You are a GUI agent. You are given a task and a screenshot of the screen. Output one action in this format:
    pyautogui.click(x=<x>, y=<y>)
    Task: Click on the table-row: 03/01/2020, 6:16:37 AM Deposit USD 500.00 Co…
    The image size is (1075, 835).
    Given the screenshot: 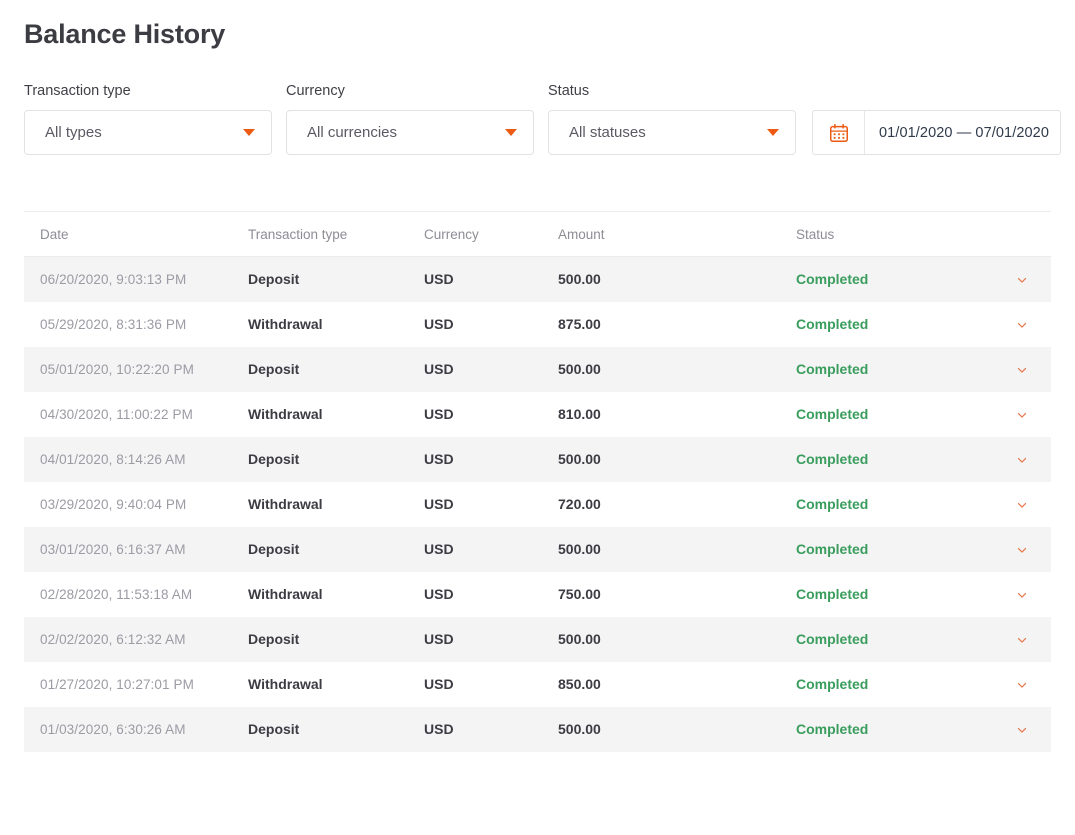 What is the action you would take?
    pyautogui.click(x=537, y=549)
    